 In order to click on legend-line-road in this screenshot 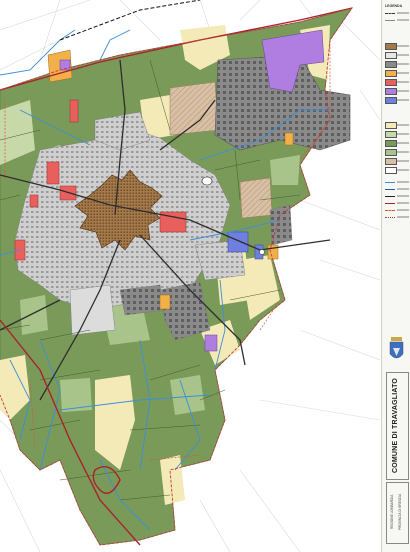, I will do `click(390, 196)`.